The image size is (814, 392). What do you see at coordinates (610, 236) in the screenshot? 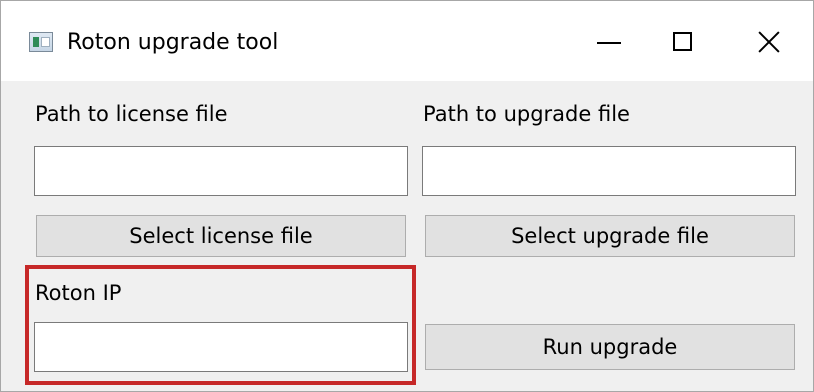
I see `select-upgrade-file-button: Select upgrade file` at bounding box center [610, 236].